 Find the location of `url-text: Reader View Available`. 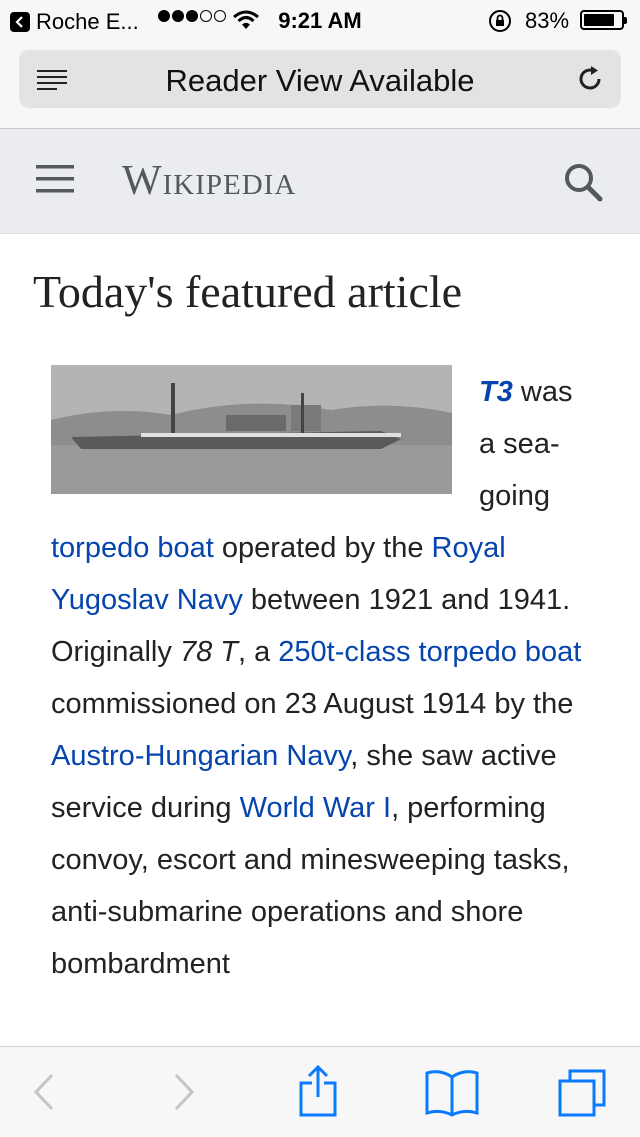

url-text: Reader View Available is located at coordinates (320, 80).